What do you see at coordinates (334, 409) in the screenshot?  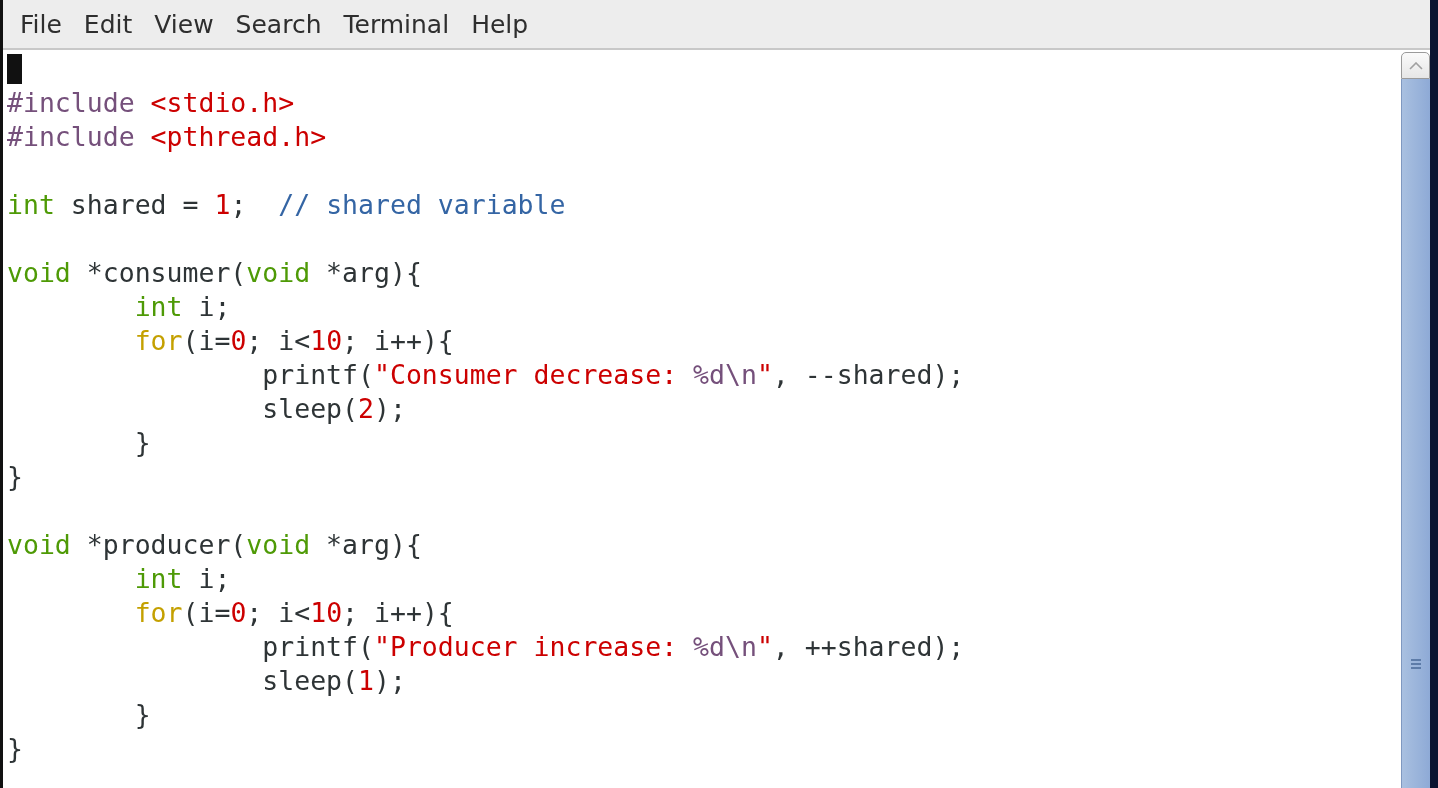 I see `code-line: sleep(2);` at bounding box center [334, 409].